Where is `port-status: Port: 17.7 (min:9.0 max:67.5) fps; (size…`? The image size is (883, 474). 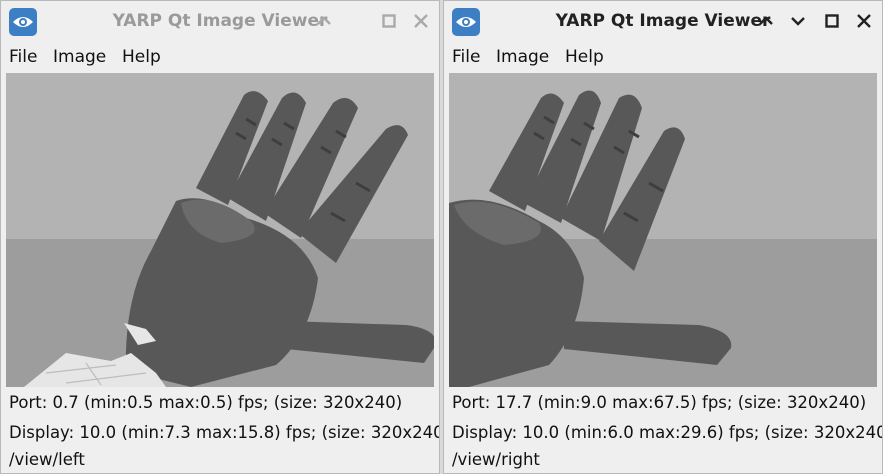
port-status: Port: 17.7 (min:9.0 max:67.5) fps; (size… is located at coordinates (659, 402).